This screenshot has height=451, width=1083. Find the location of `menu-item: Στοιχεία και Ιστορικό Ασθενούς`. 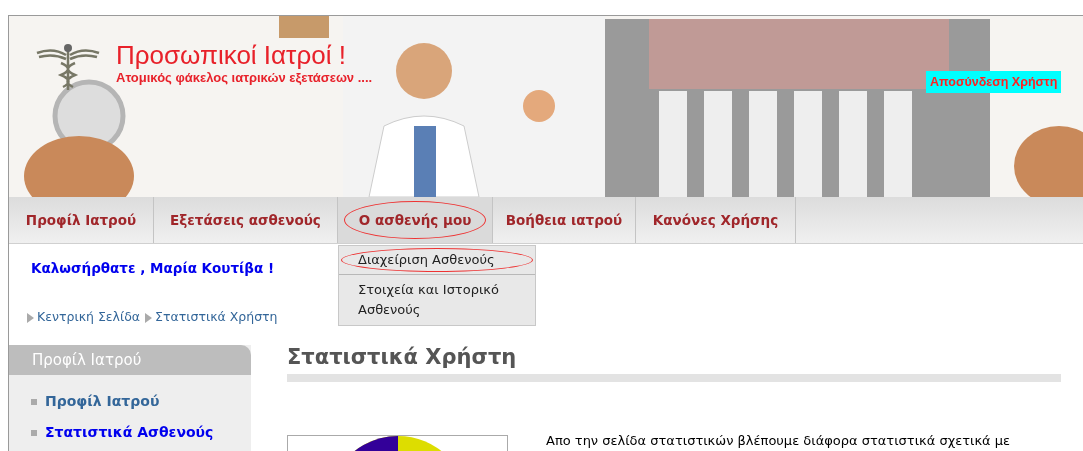

menu-item: Στοιχεία και Ιστορικό Ασθενούς is located at coordinates (437, 300).